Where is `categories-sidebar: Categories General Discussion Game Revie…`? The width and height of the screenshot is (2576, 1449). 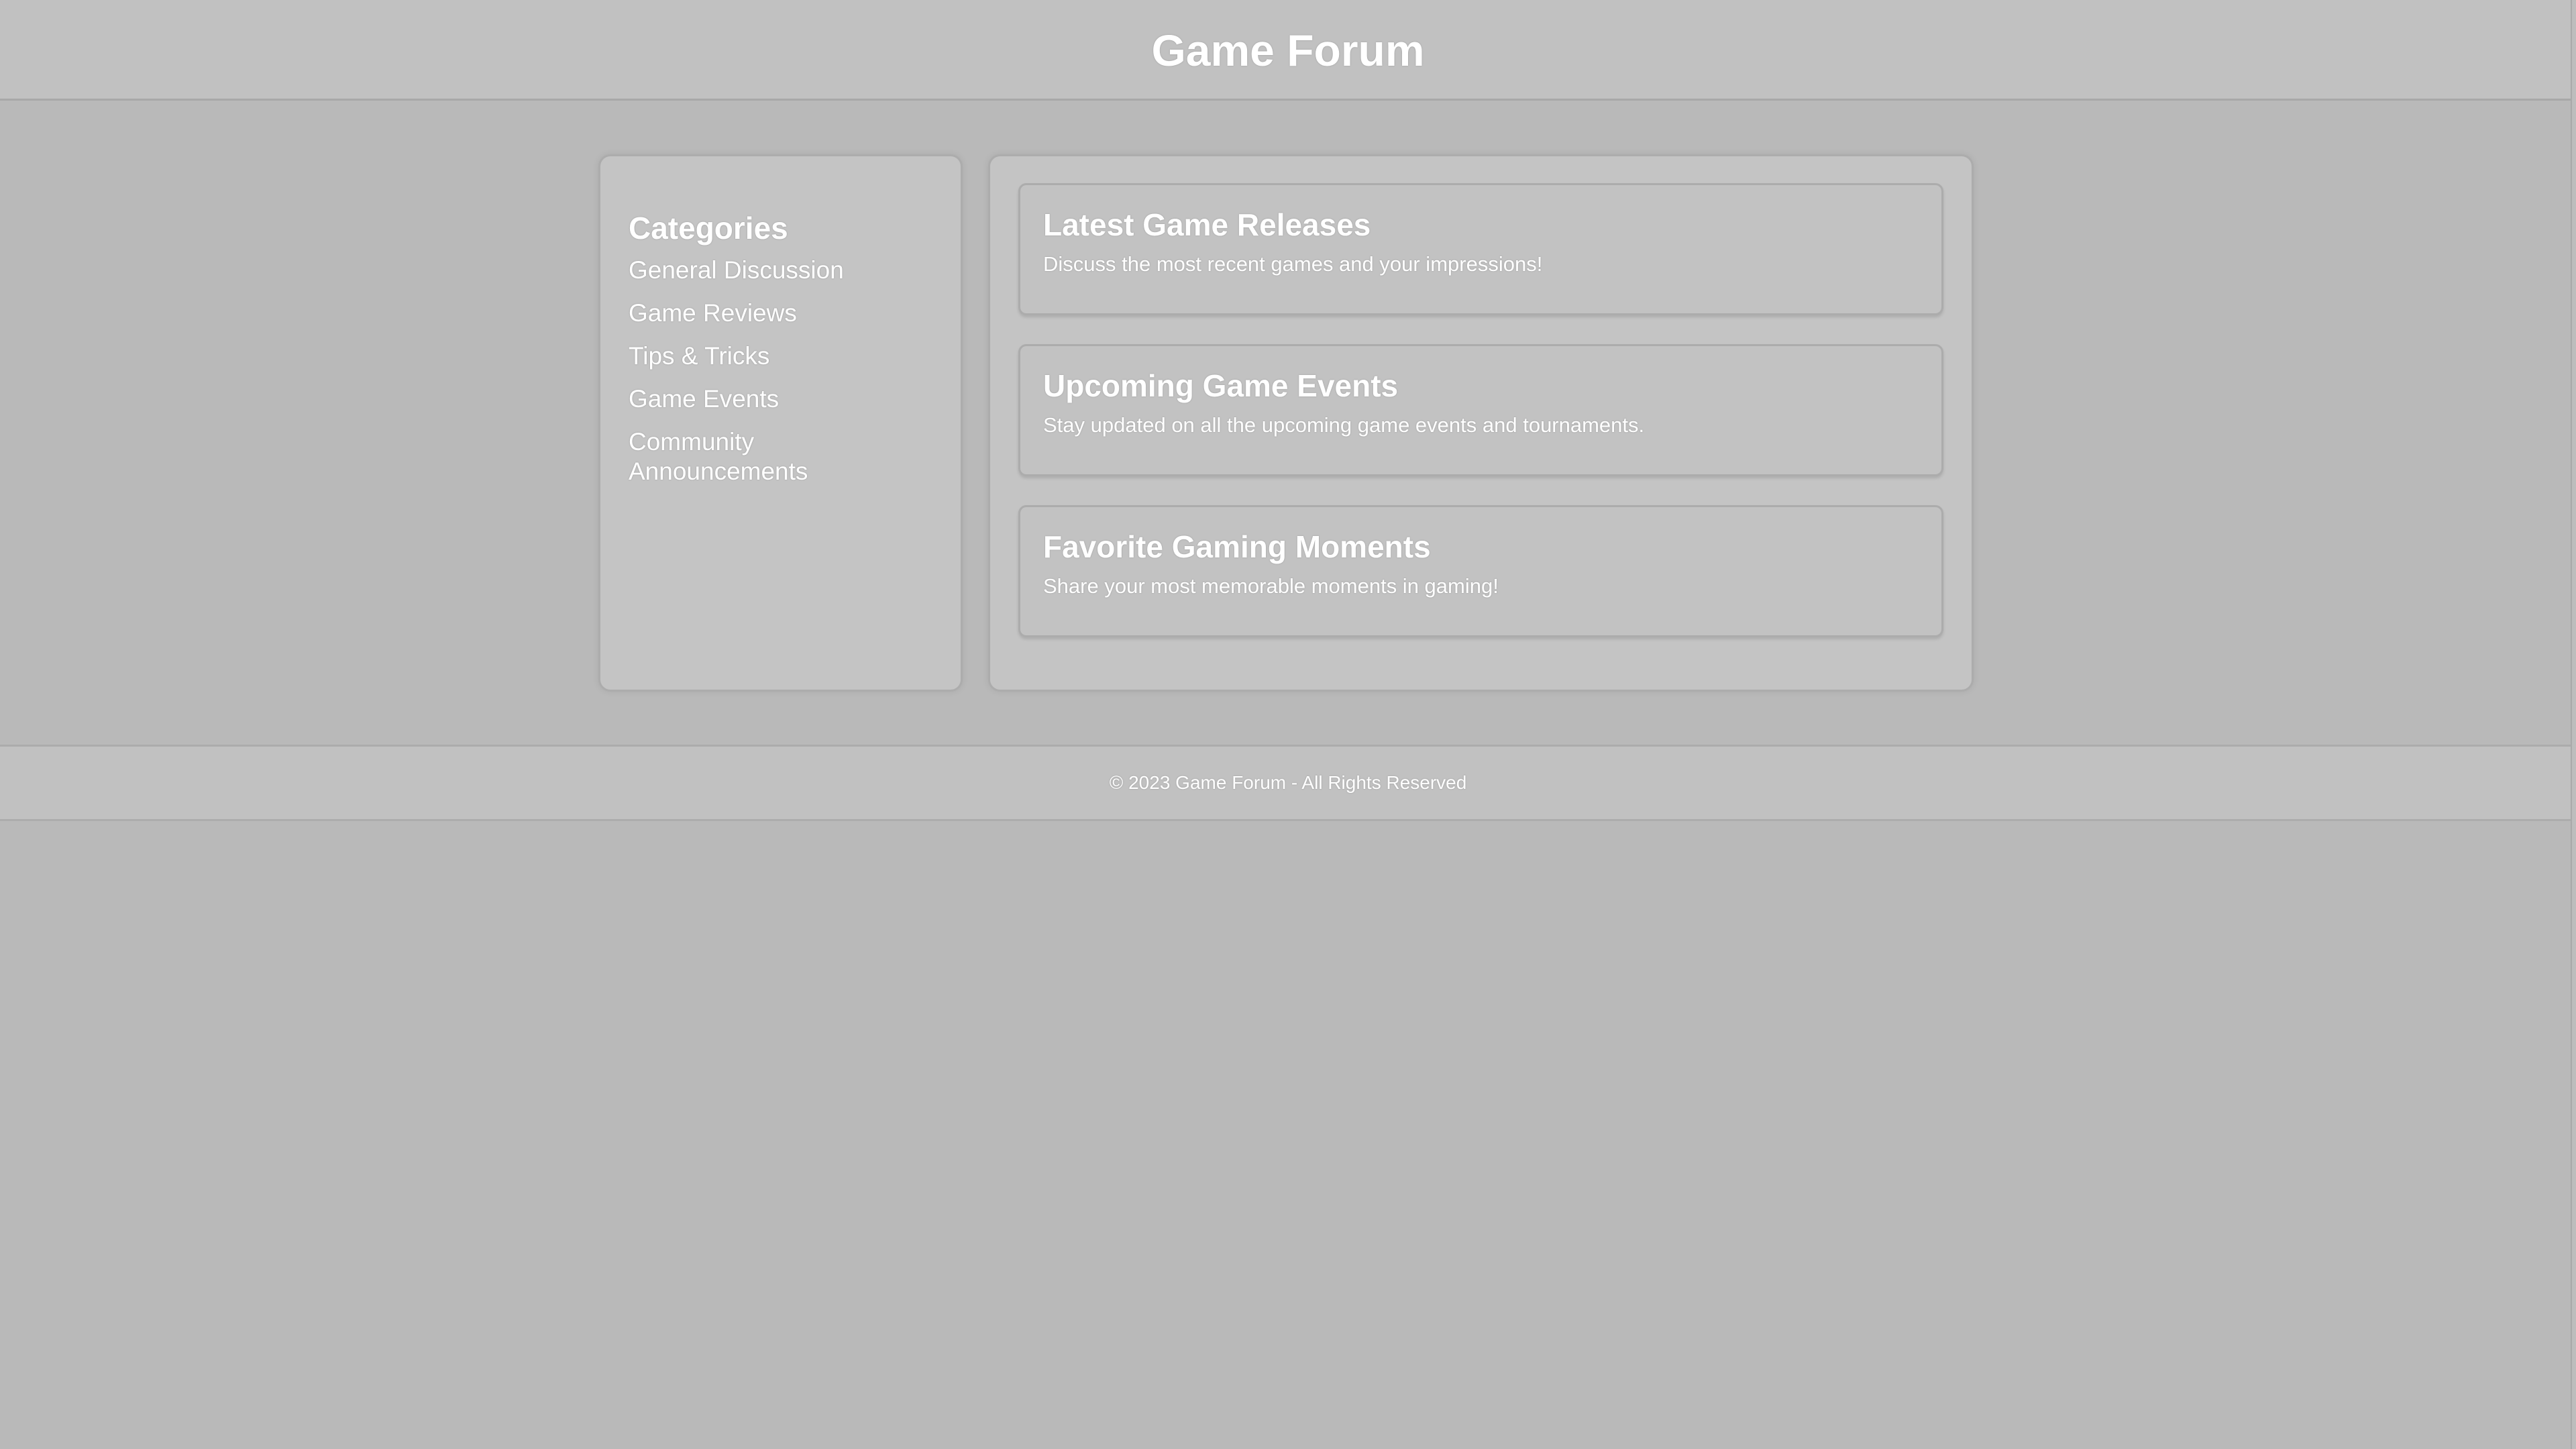 categories-sidebar: Categories General Discussion Game Revie… is located at coordinates (780, 423).